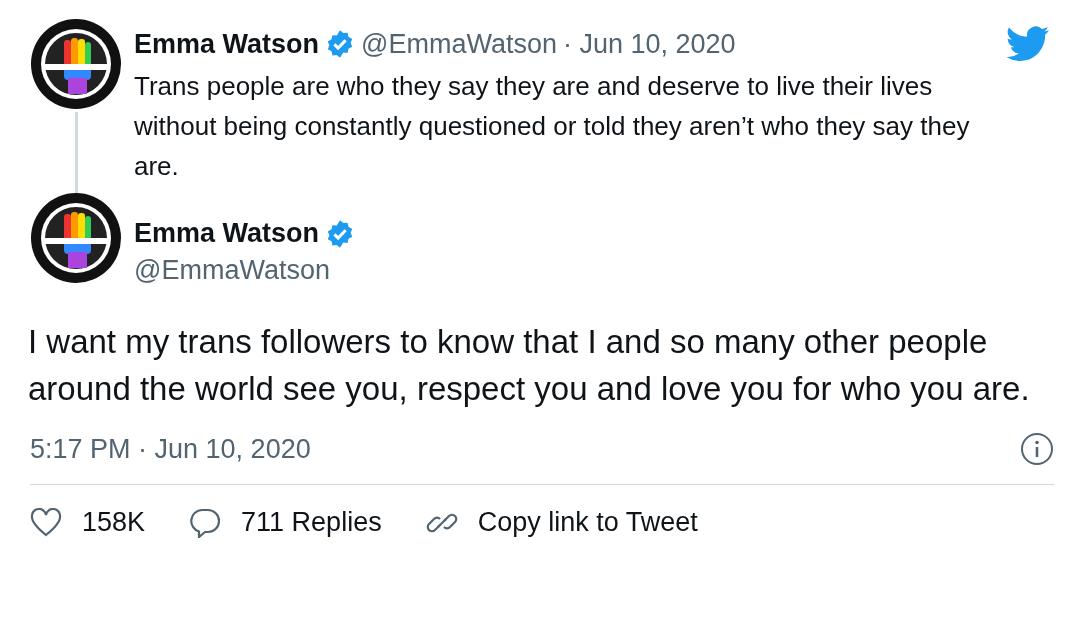 The height and width of the screenshot is (621, 1080). Describe the element at coordinates (311, 522) in the screenshot. I see `reply-count-link: 711 Replies` at that location.